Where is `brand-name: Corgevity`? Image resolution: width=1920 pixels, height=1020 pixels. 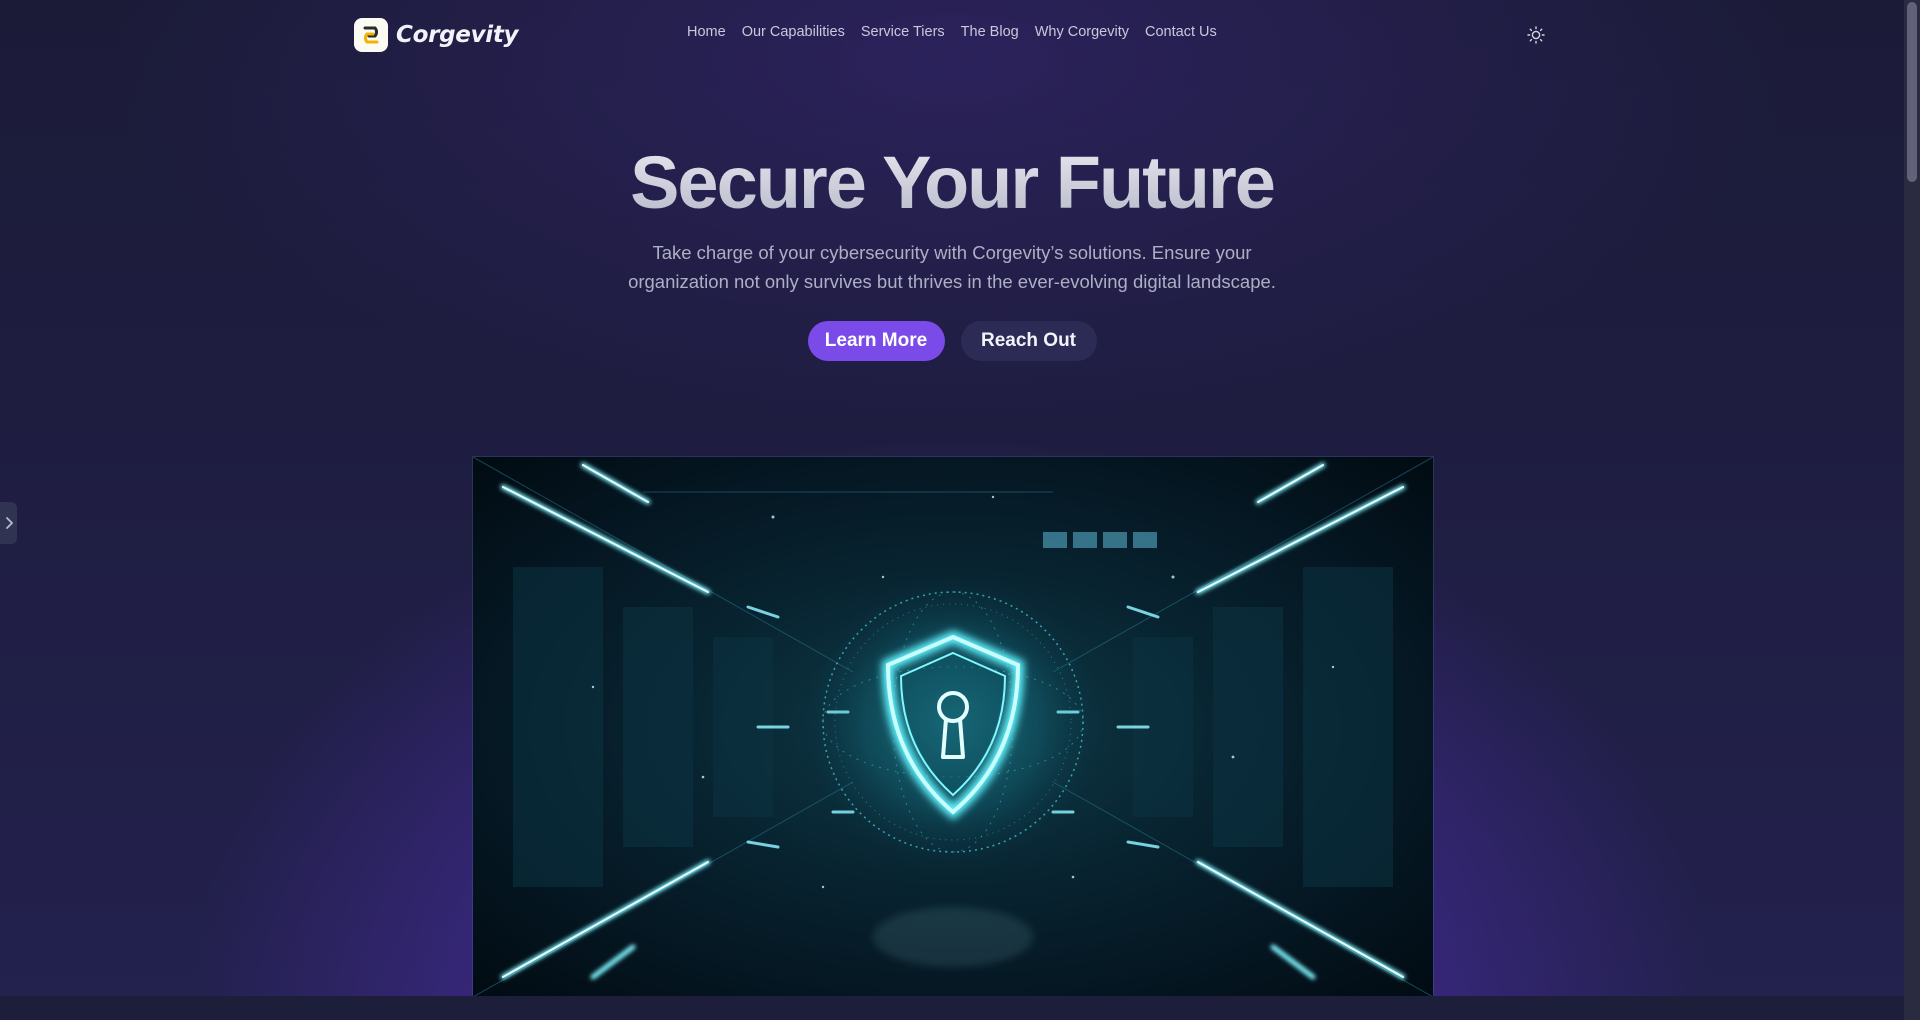
brand-name: Corgevity is located at coordinates (457, 35).